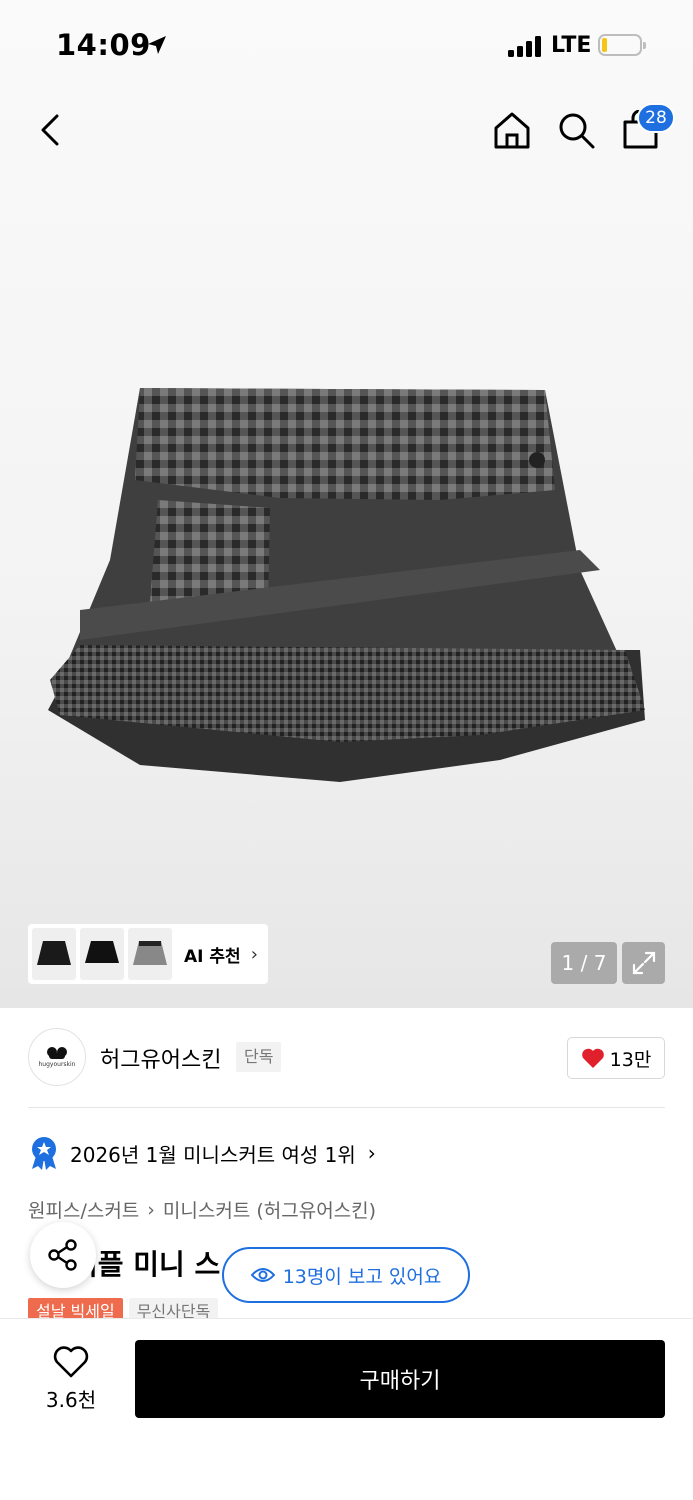 The image size is (693, 1500). What do you see at coordinates (346, 1107) in the screenshot?
I see `divider` at bounding box center [346, 1107].